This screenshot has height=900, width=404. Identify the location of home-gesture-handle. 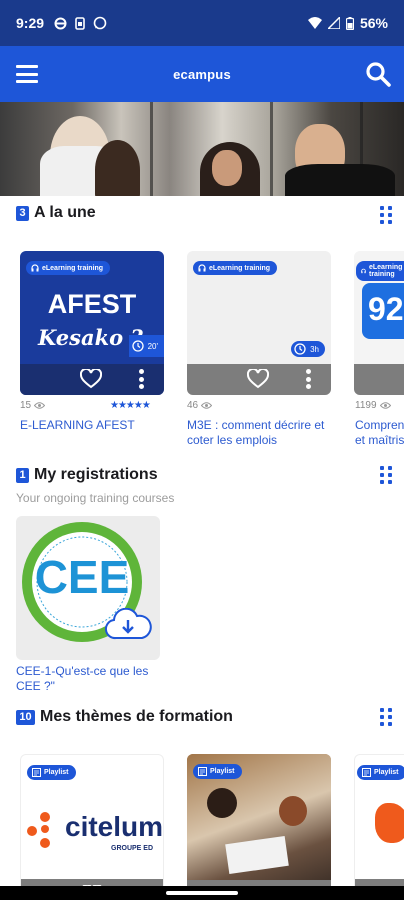
(202, 893).